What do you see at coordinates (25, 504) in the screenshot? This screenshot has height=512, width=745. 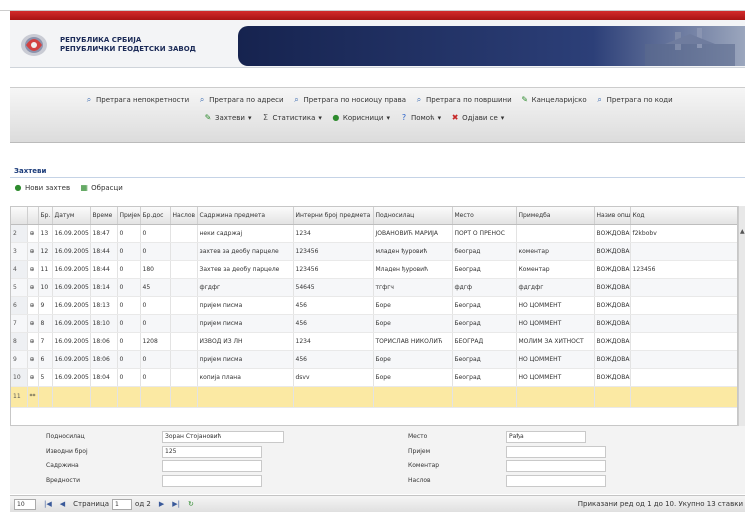 I see `page-size-select: 10` at bounding box center [25, 504].